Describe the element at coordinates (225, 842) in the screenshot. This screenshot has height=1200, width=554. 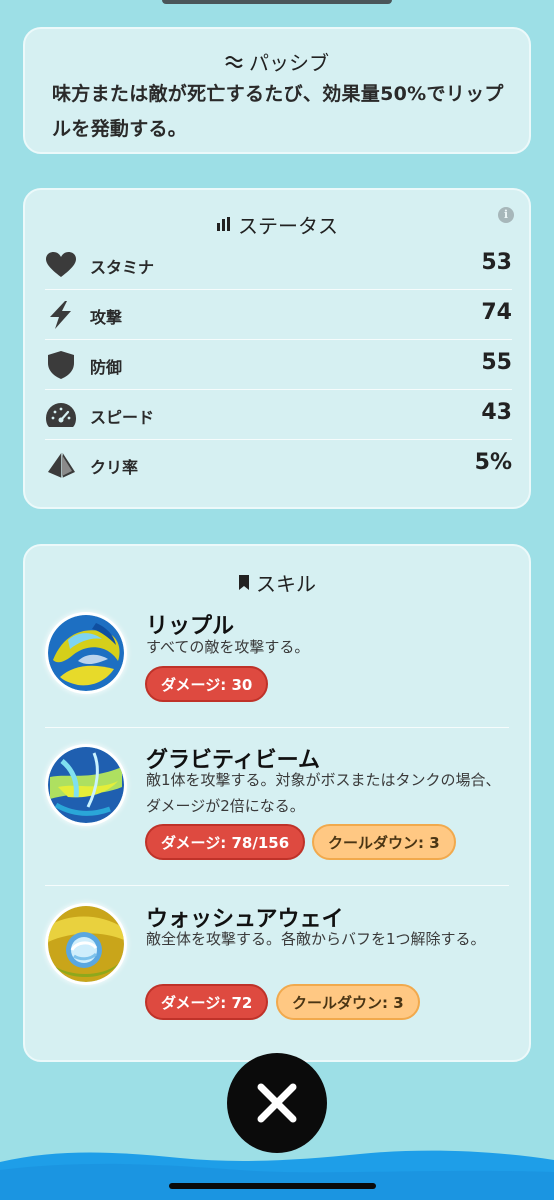
I see `damage-badge: ダメージ: 78/156` at that location.